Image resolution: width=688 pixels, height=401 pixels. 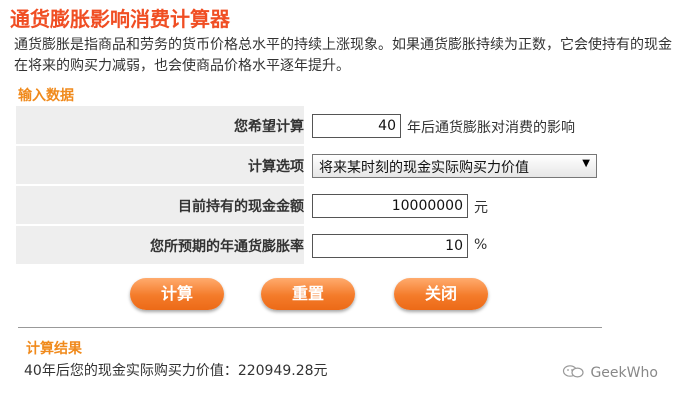 I want to click on result-text: 40年后您的现金实际购买力价值：220949.28元, so click(x=176, y=371).